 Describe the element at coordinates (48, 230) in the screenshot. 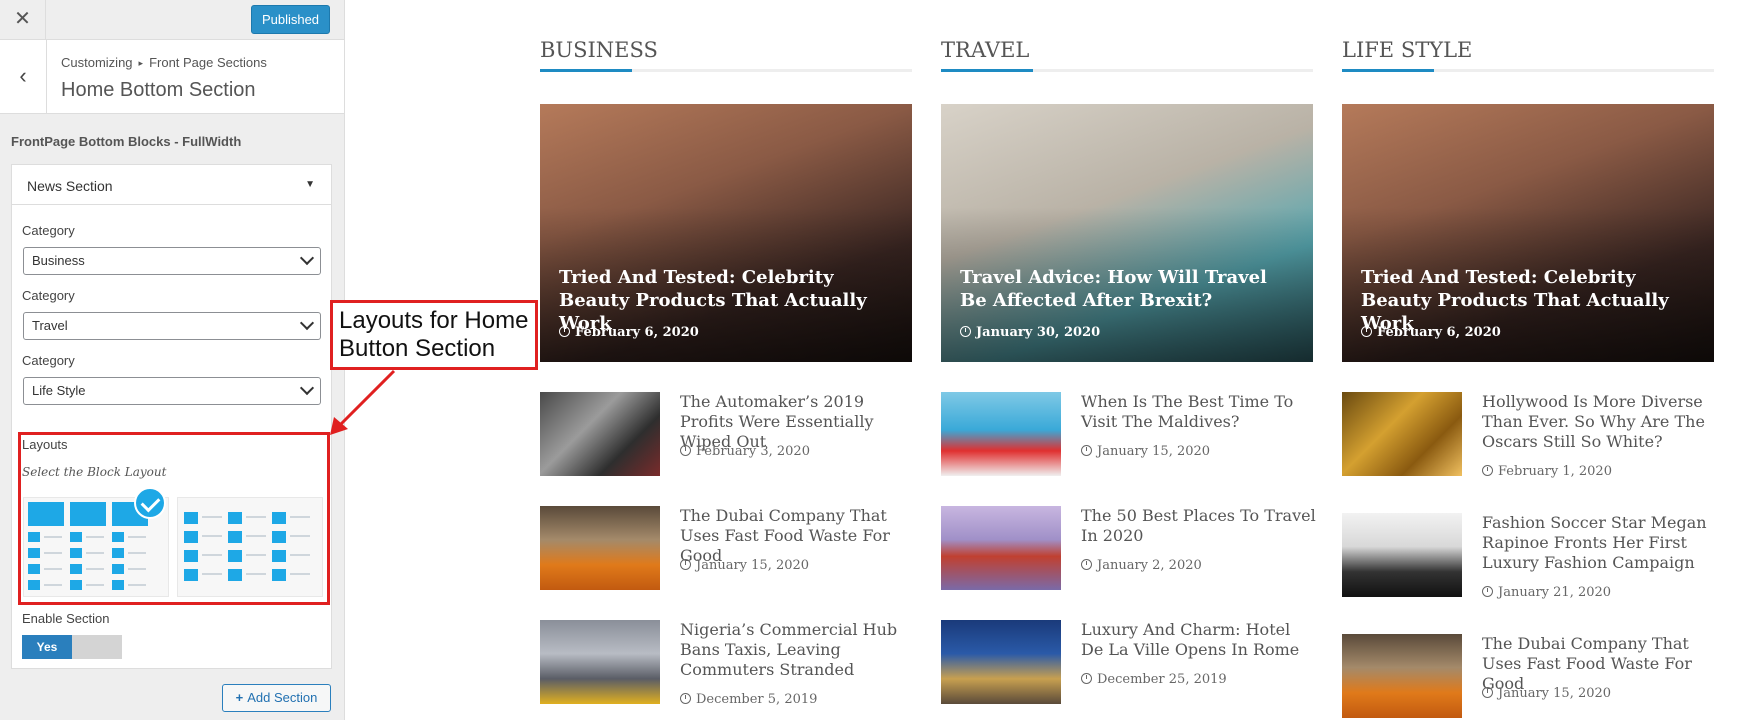

I see `category-label-1: Category` at that location.